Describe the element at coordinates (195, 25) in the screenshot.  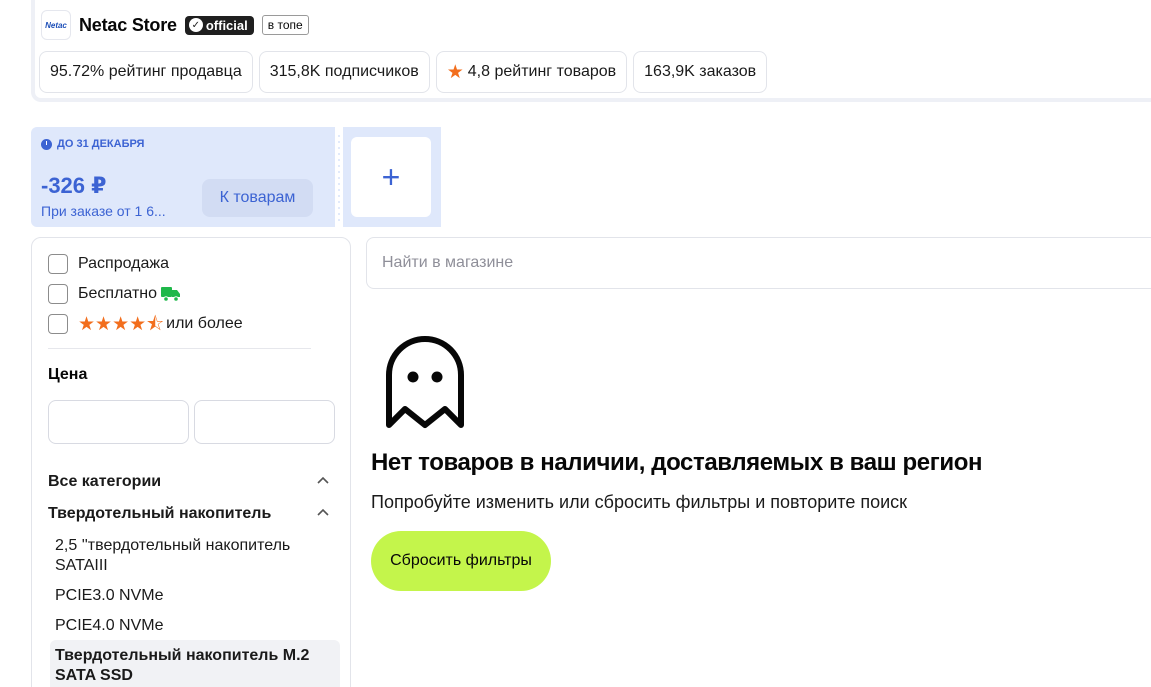
I see `checkmark-icon: ✓` at that location.